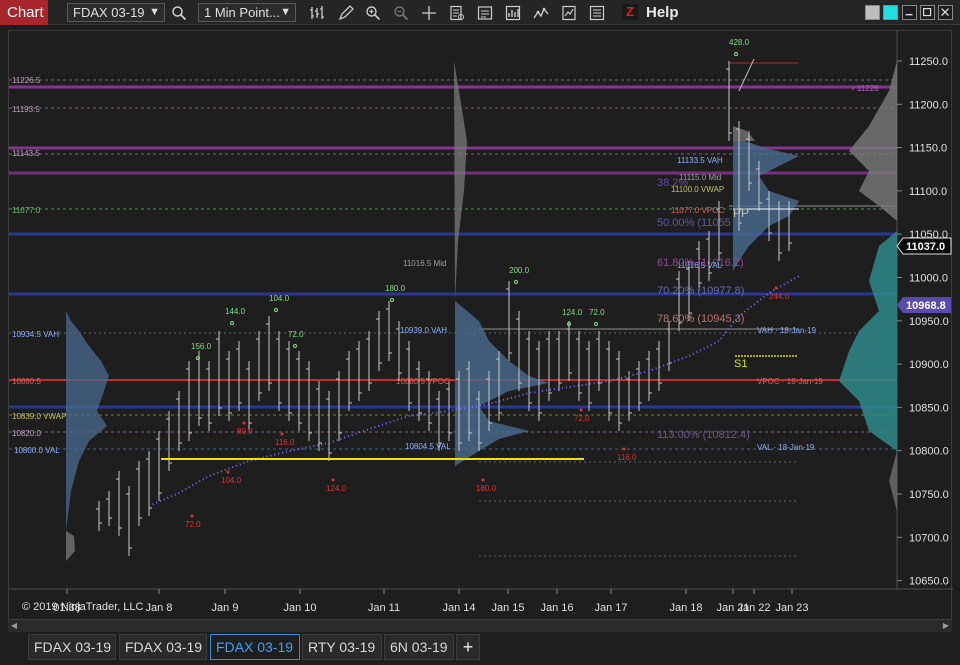 Image resolution: width=960 pixels, height=665 pixels. I want to click on price-tick-label: 10800.0, so click(929, 452).